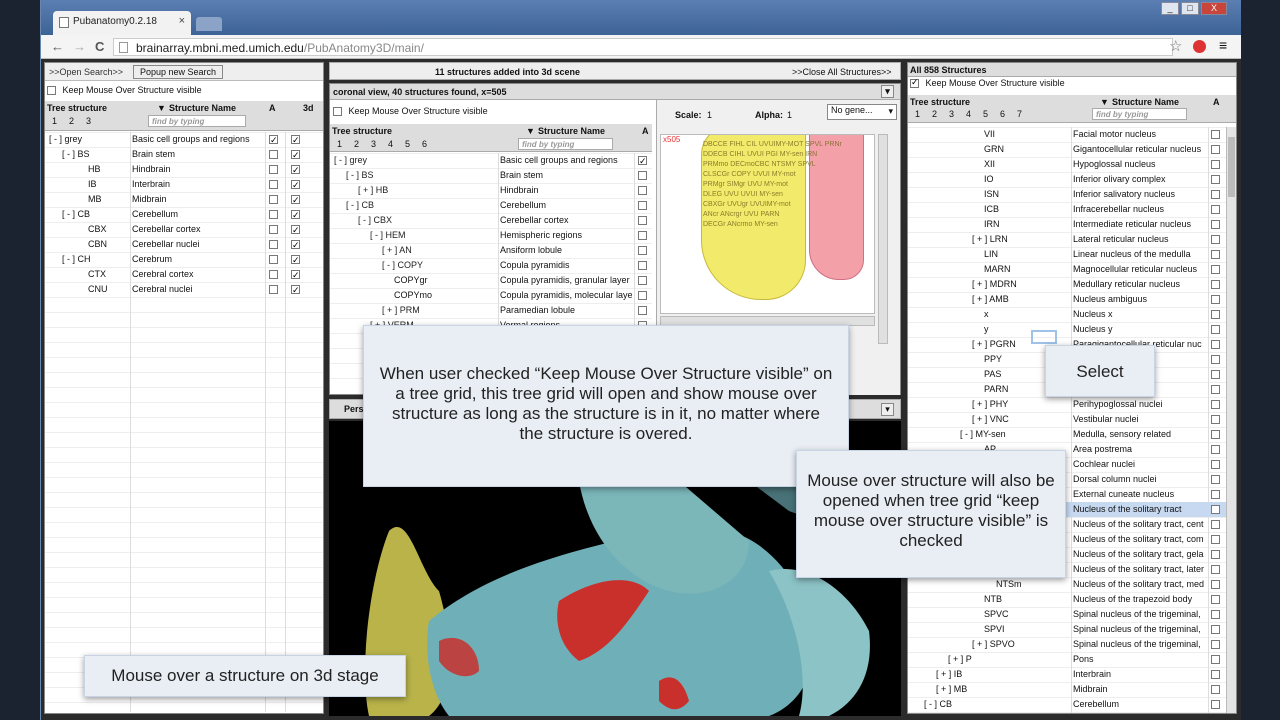  I want to click on tree-node-label: y, so click(1027, 329).